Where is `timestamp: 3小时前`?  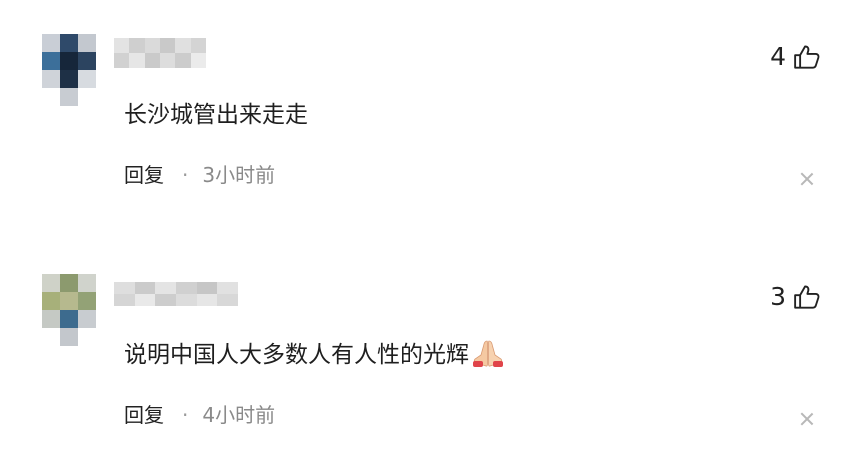
timestamp: 3小时前 is located at coordinates (239, 175).